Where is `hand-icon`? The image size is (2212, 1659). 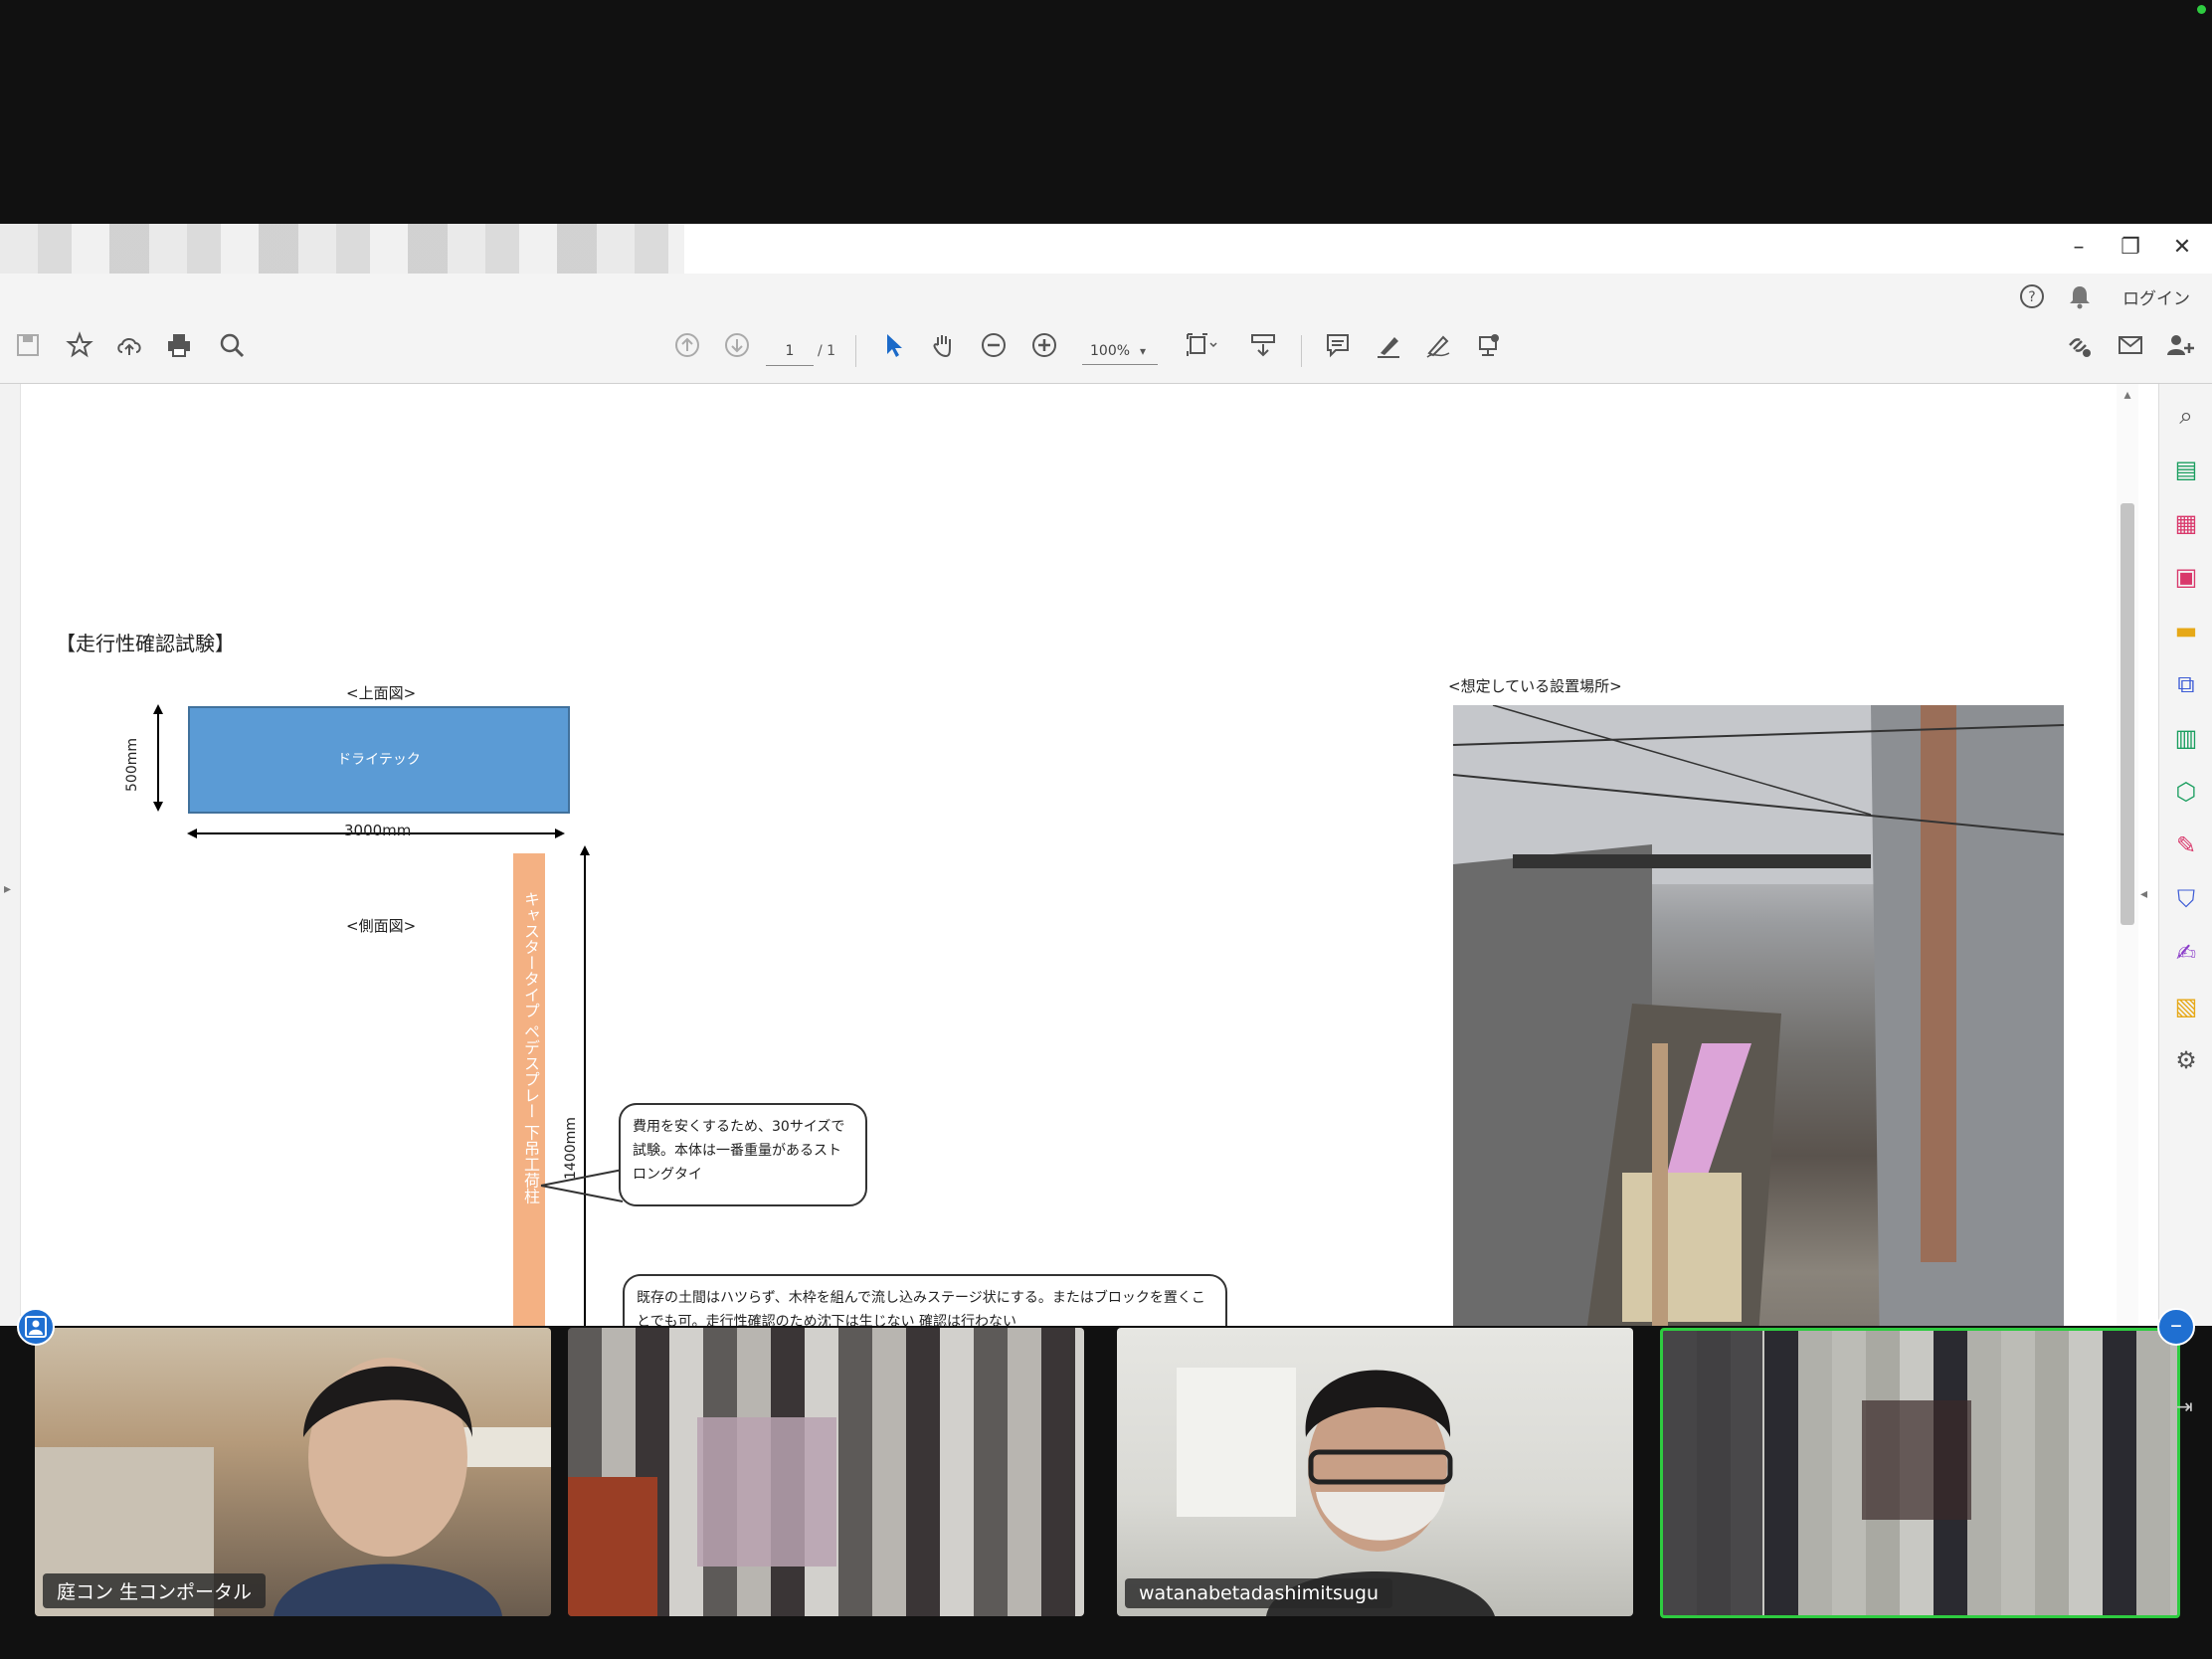 hand-icon is located at coordinates (943, 351).